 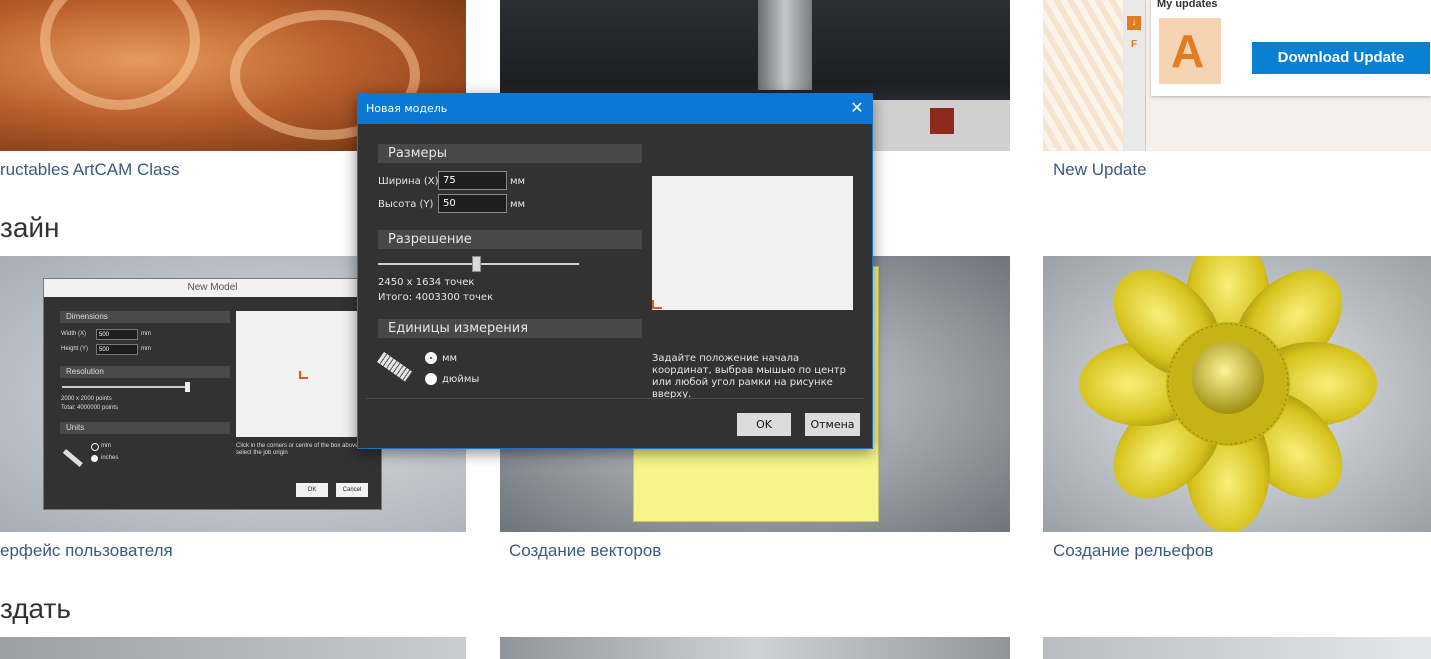 What do you see at coordinates (75, 349) in the screenshot?
I see `mini-height-label: Height (Y)` at bounding box center [75, 349].